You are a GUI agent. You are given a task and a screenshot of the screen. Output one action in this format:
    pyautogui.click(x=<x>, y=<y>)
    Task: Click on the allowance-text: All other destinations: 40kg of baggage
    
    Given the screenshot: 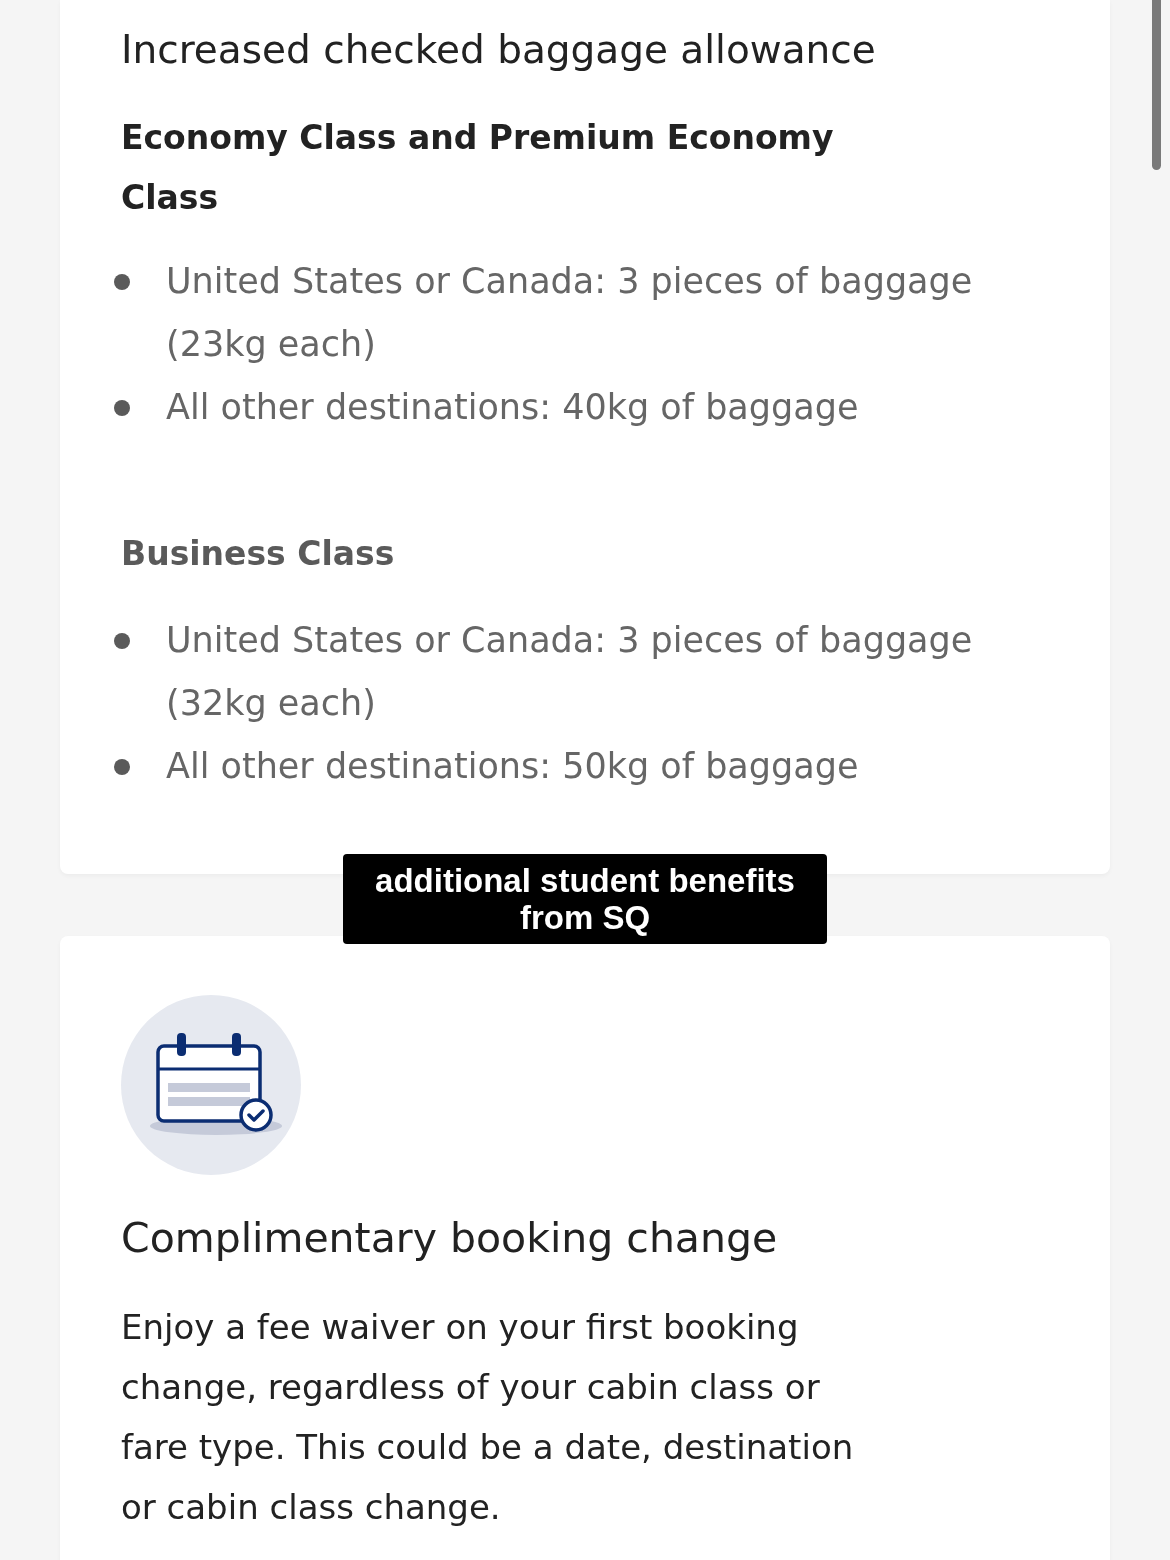 What is the action you would take?
    pyautogui.click(x=512, y=407)
    